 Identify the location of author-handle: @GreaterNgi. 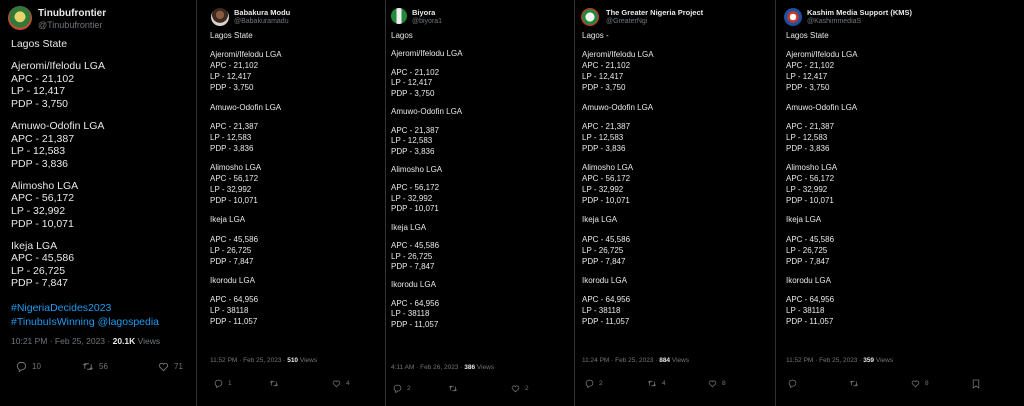
(626, 21).